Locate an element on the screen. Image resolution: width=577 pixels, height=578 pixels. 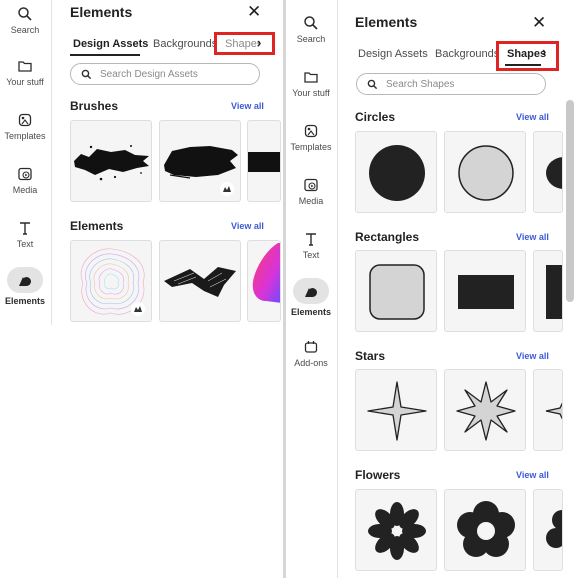
abstract-ribbon-image is located at coordinates (200, 282).